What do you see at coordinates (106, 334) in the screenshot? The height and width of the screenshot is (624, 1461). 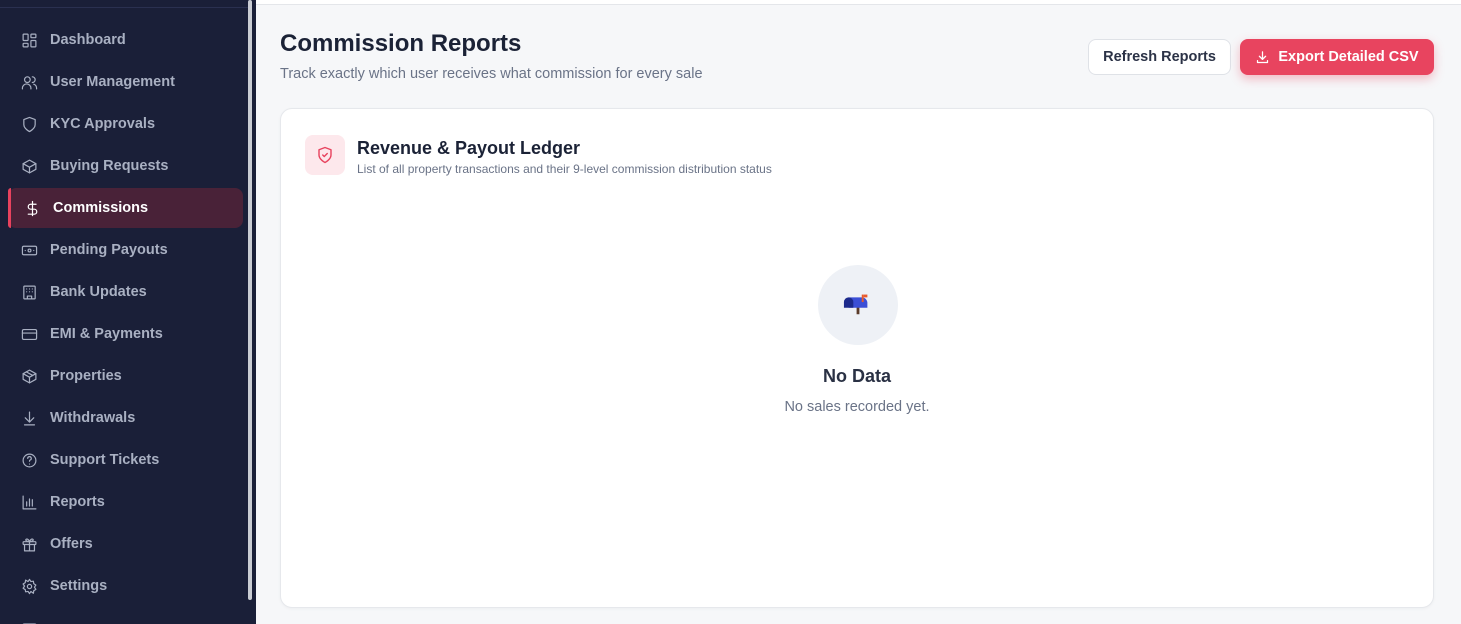 I see `sidebar-item-label: EMI & Payments` at bounding box center [106, 334].